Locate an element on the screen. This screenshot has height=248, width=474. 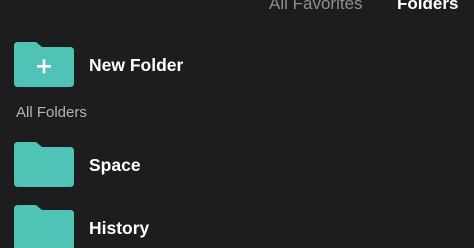
folder-label: Space is located at coordinates (115, 165).